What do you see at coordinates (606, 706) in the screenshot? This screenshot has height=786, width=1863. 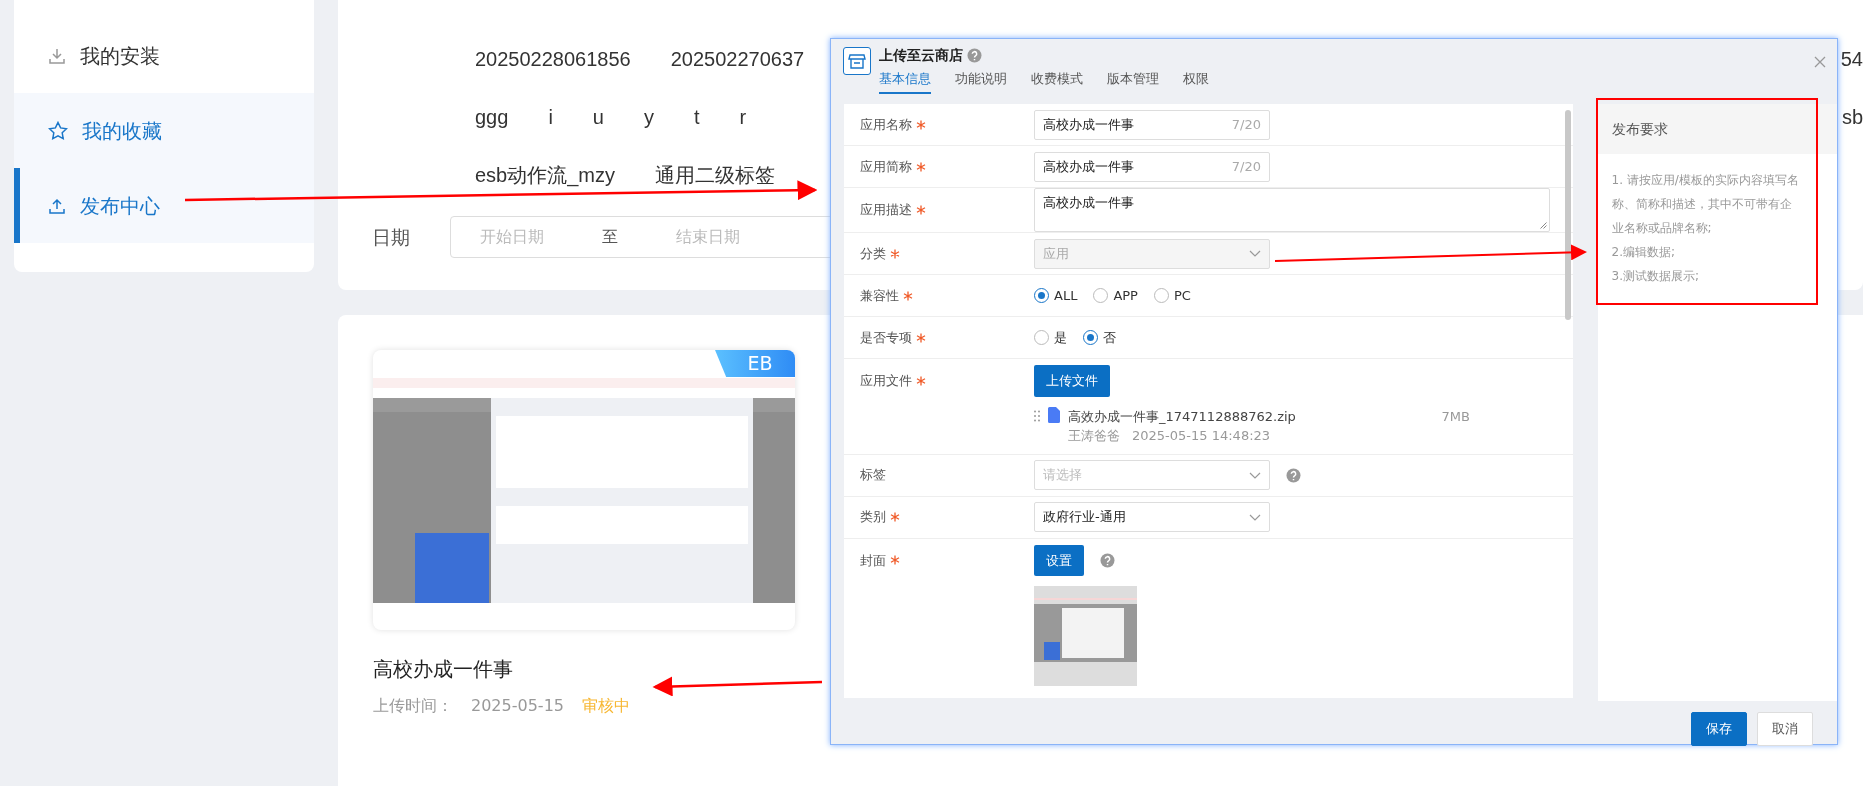 I see `status-label: 审核中` at bounding box center [606, 706].